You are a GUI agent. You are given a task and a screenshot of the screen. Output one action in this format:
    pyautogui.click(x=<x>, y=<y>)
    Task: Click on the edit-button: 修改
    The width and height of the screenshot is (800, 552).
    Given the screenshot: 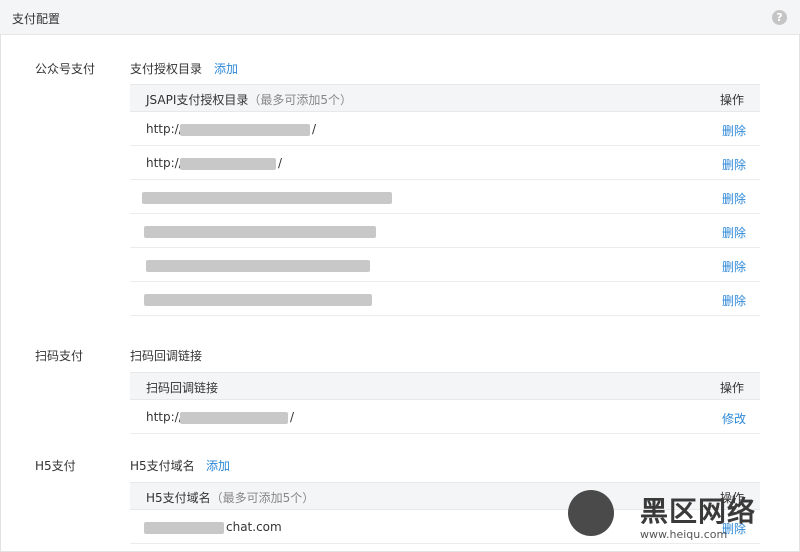 What is the action you would take?
    pyautogui.click(x=734, y=418)
    